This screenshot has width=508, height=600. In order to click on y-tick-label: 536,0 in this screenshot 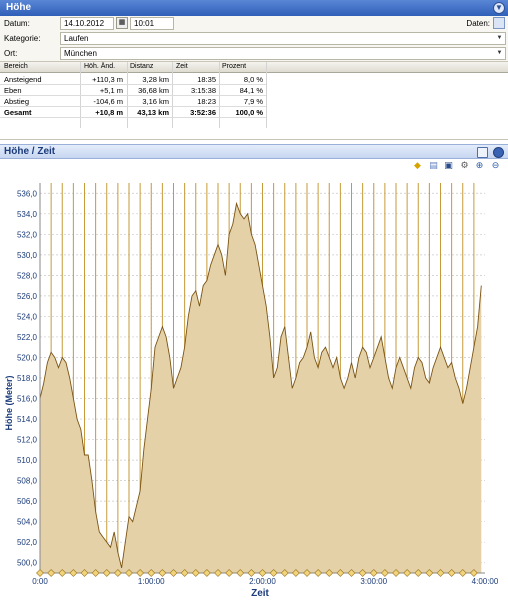, I will do `click(27, 193)`.